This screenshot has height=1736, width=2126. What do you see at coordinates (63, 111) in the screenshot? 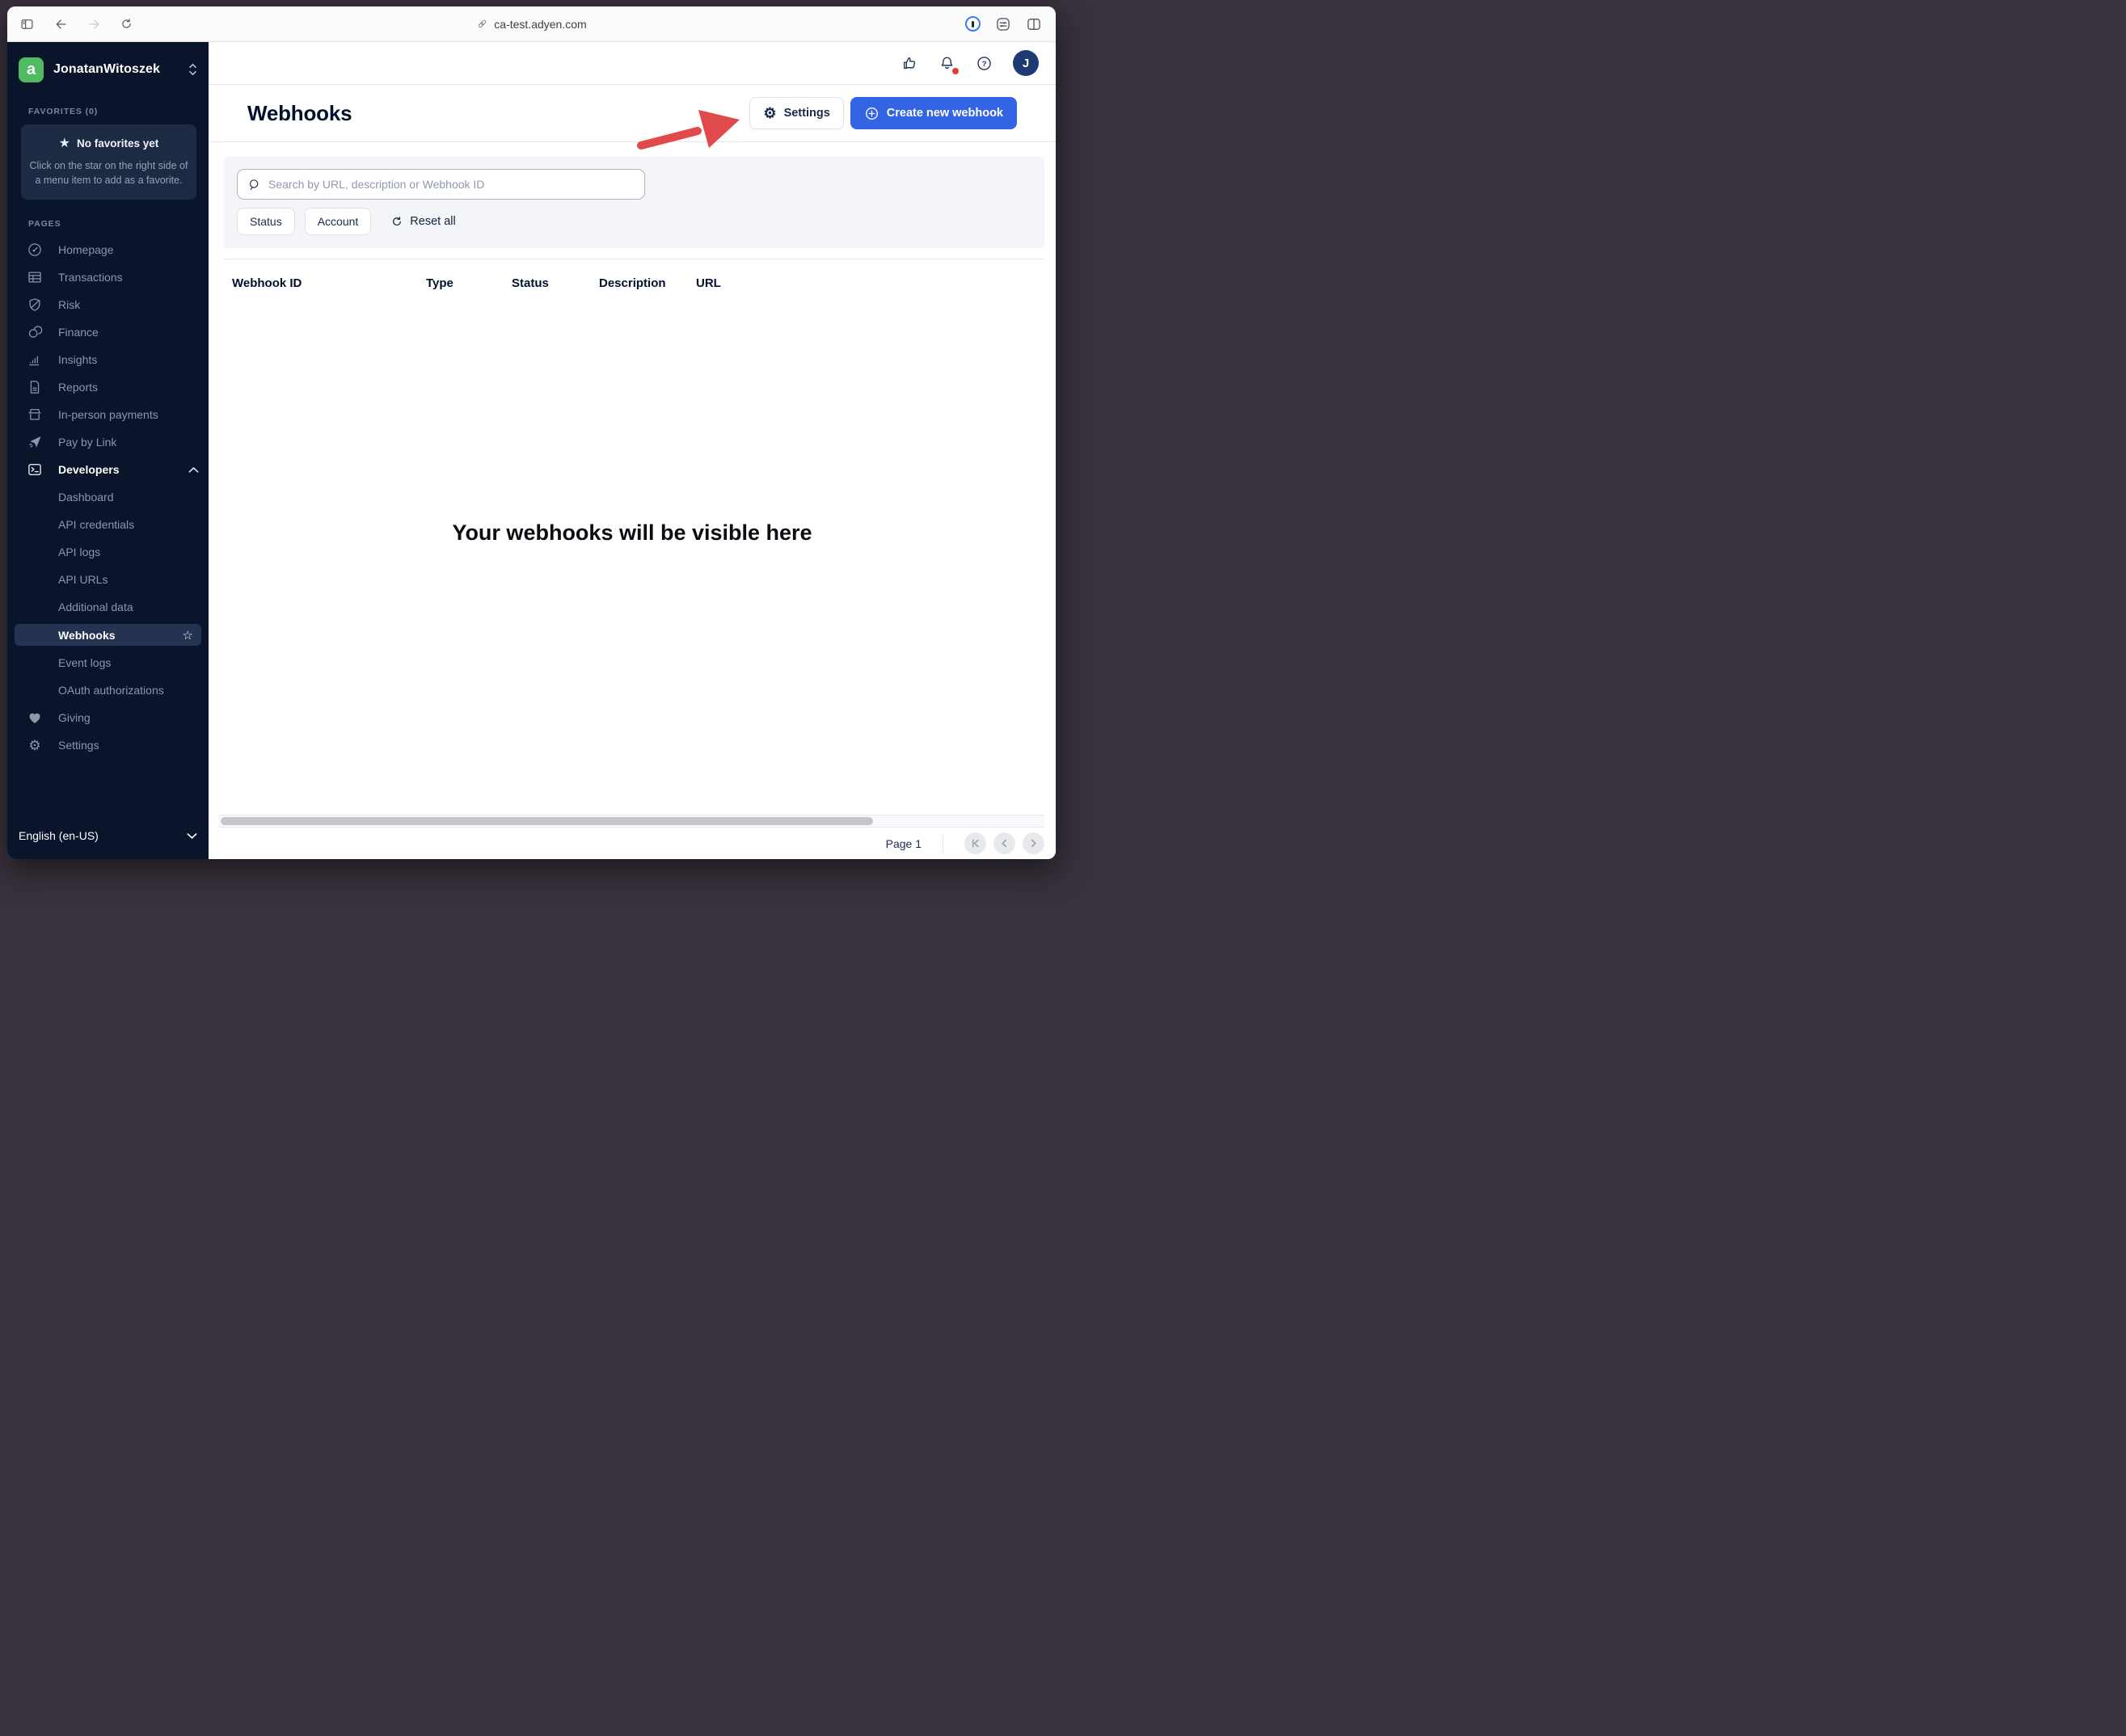
I see `favorites-section-label: FAVORITES (0)` at bounding box center [63, 111].